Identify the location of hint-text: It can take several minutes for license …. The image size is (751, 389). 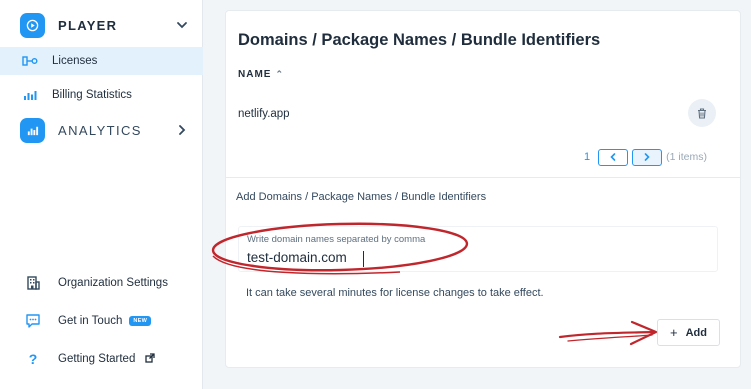
(395, 293).